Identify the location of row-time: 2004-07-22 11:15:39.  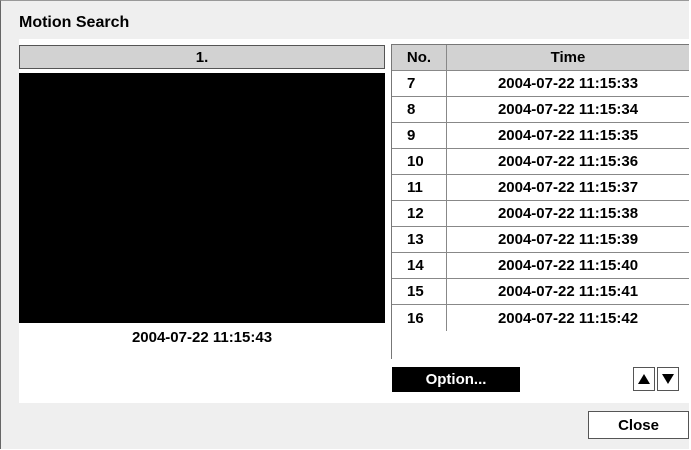
(568, 239).